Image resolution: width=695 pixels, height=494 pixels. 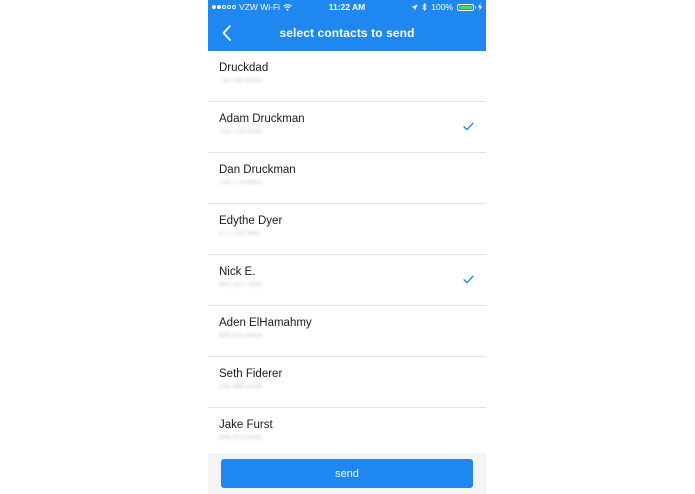 What do you see at coordinates (424, 7) in the screenshot?
I see `bluetooth-icon` at bounding box center [424, 7].